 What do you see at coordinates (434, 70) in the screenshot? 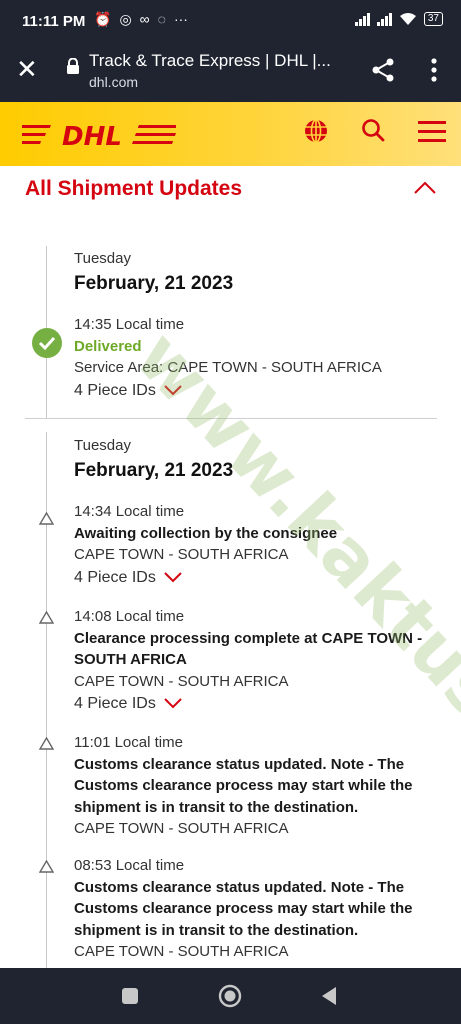
I see `more-vert-icon` at bounding box center [434, 70].